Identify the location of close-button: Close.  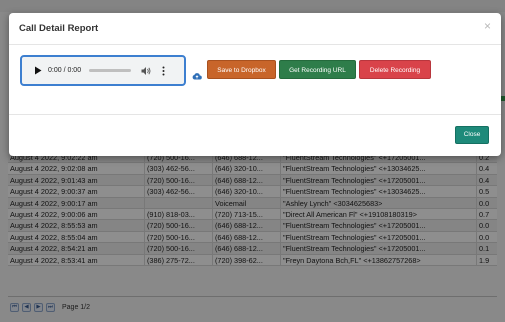
(472, 135).